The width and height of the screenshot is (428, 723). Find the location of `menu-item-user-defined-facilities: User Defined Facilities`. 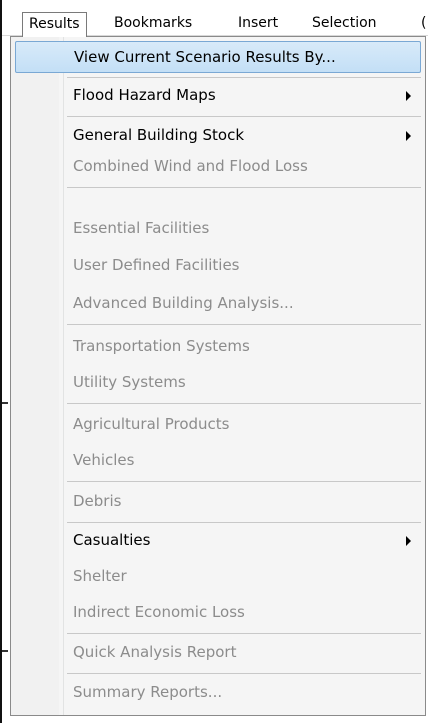

menu-item-user-defined-facilities: User Defined Facilities is located at coordinates (218, 266).